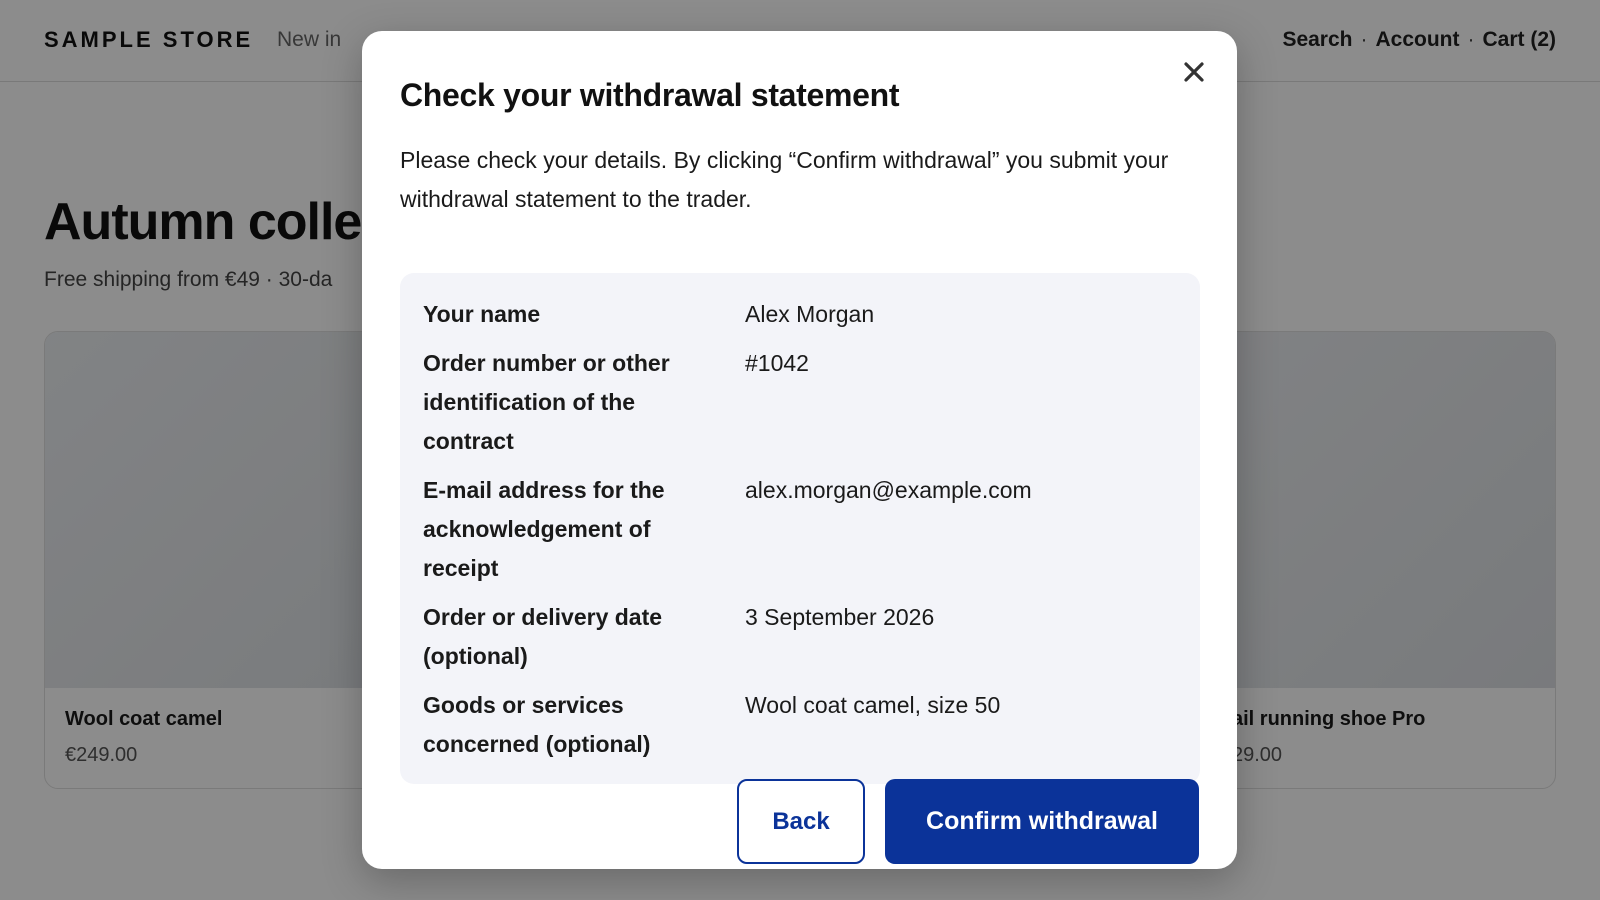 Image resolution: width=1600 pixels, height=900 pixels. Describe the element at coordinates (1042, 821) in the screenshot. I see `confirm-withdrawal-button: Confirm withdrawal` at that location.